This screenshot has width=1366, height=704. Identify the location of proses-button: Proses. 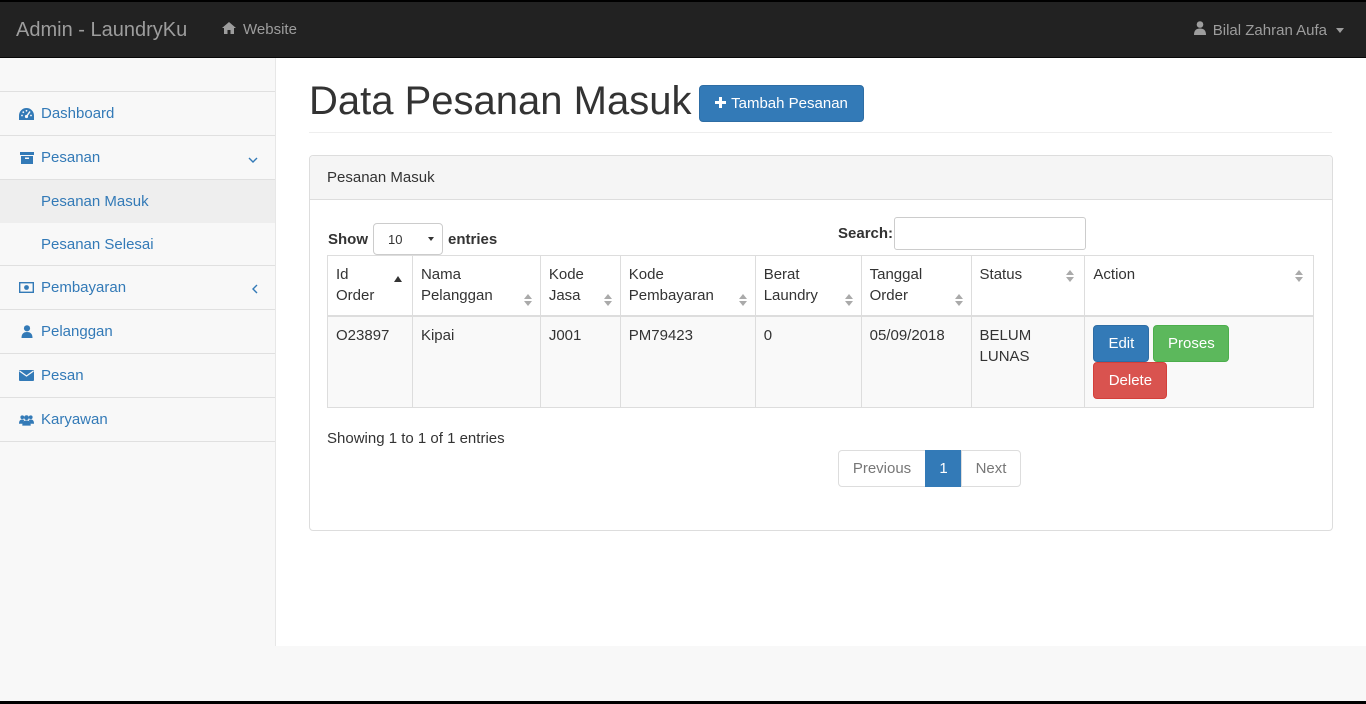
(1191, 343).